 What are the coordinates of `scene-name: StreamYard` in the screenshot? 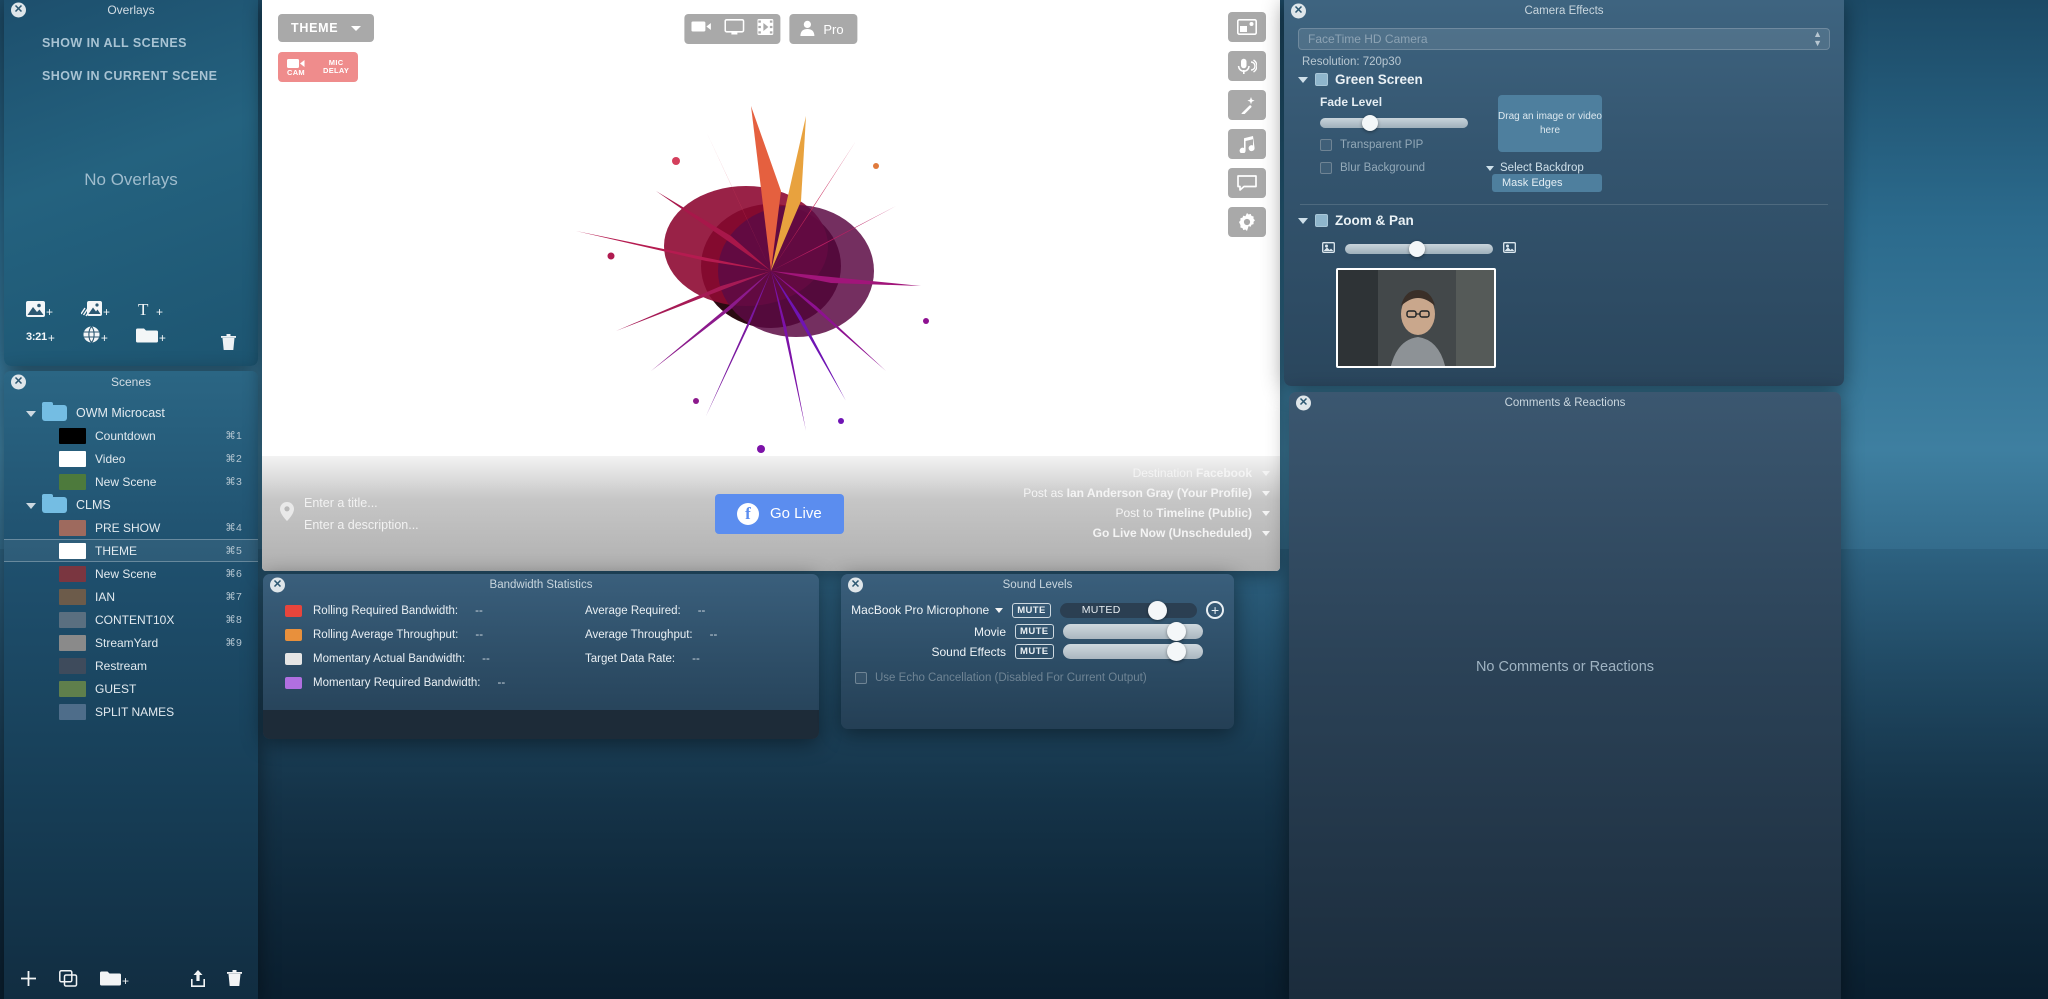 It's located at (127, 642).